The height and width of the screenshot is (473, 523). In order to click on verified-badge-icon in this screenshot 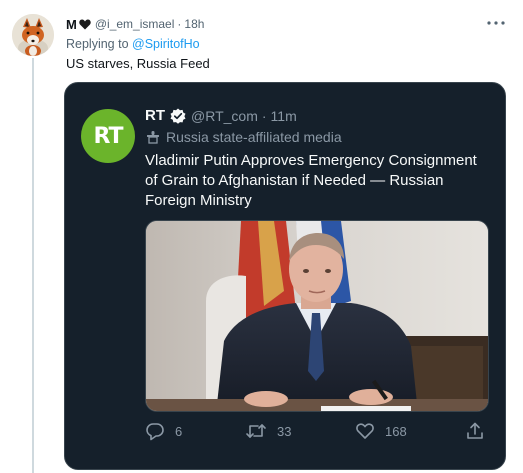, I will do `click(178, 116)`.